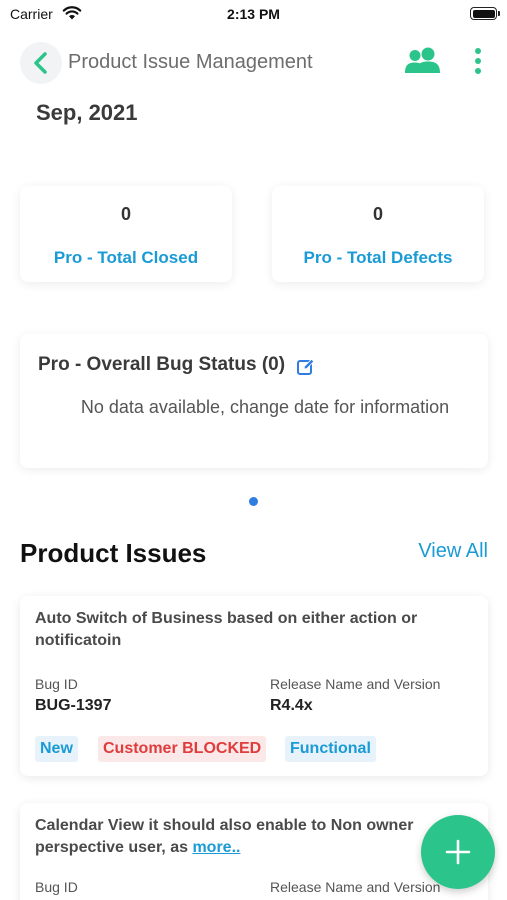 The image size is (507, 900). I want to click on bug-id-value: BUG-1397, so click(73, 705).